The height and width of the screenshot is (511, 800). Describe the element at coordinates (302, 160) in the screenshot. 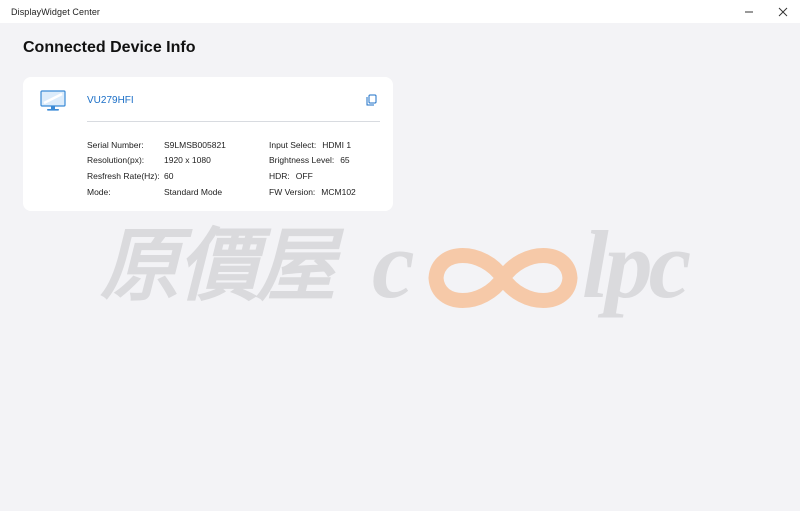

I see `brightness-label: Brightness Level:` at that location.